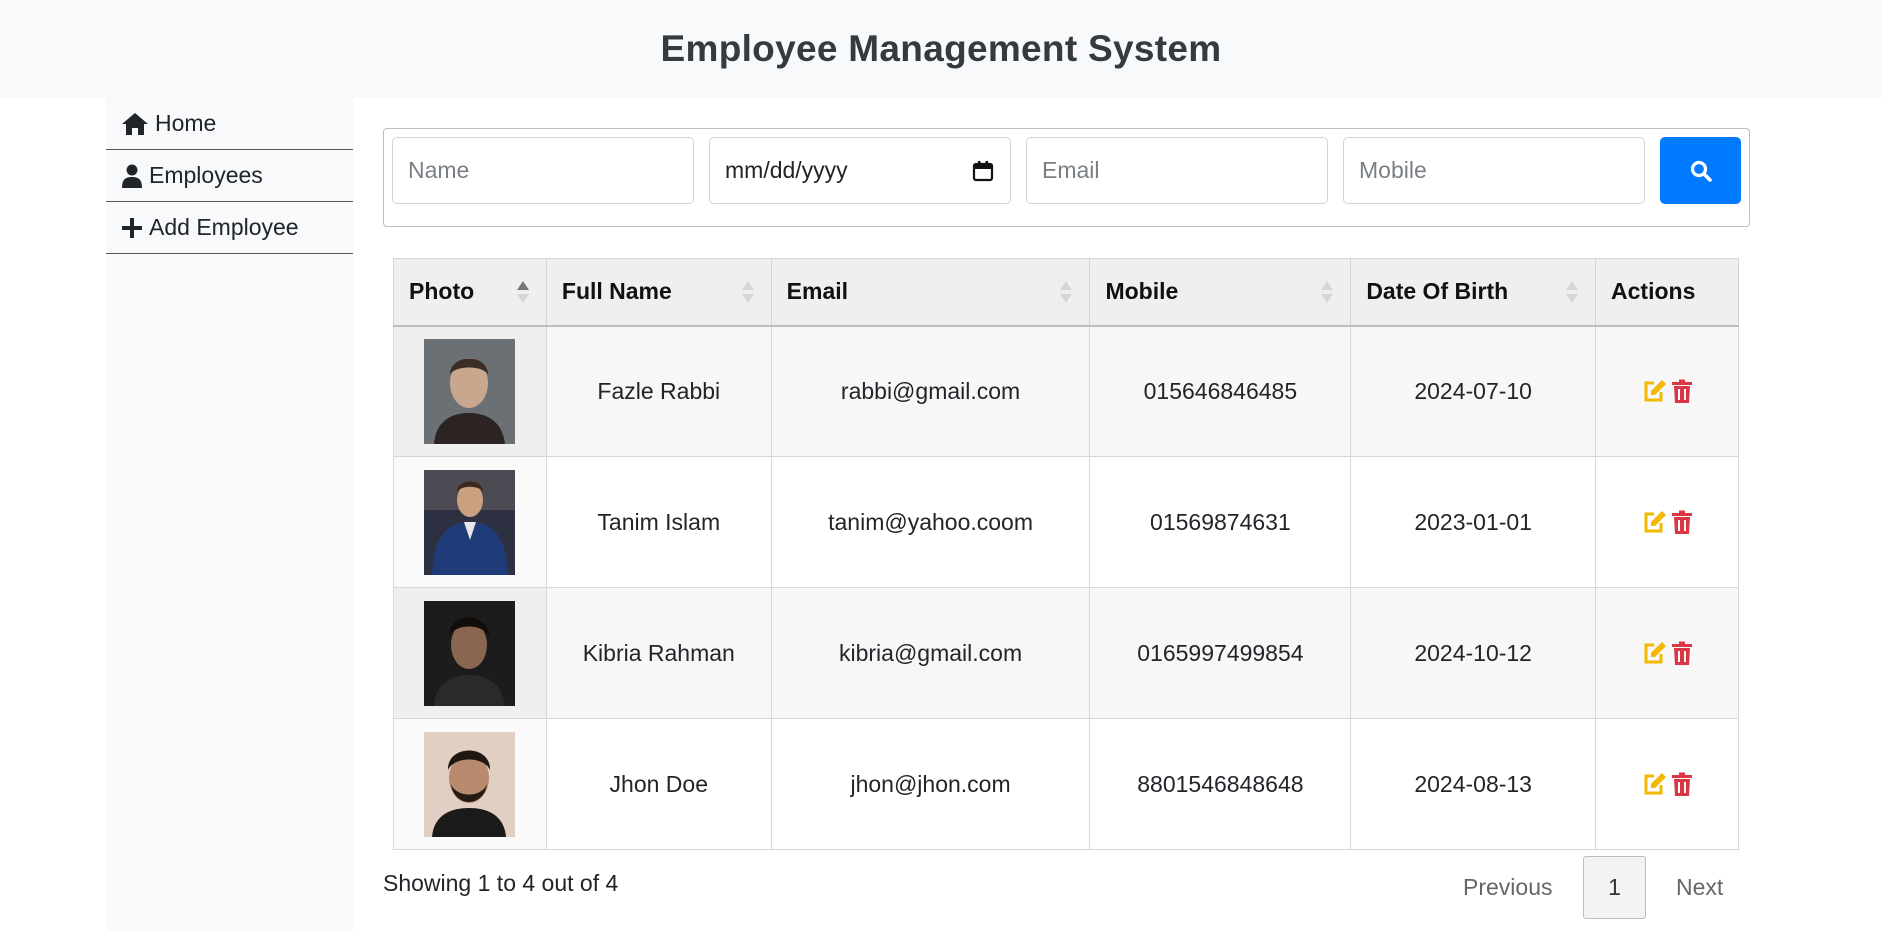 This screenshot has width=1882, height=931. Describe the element at coordinates (229, 124) in the screenshot. I see `sidebar-item-home: Home` at that location.